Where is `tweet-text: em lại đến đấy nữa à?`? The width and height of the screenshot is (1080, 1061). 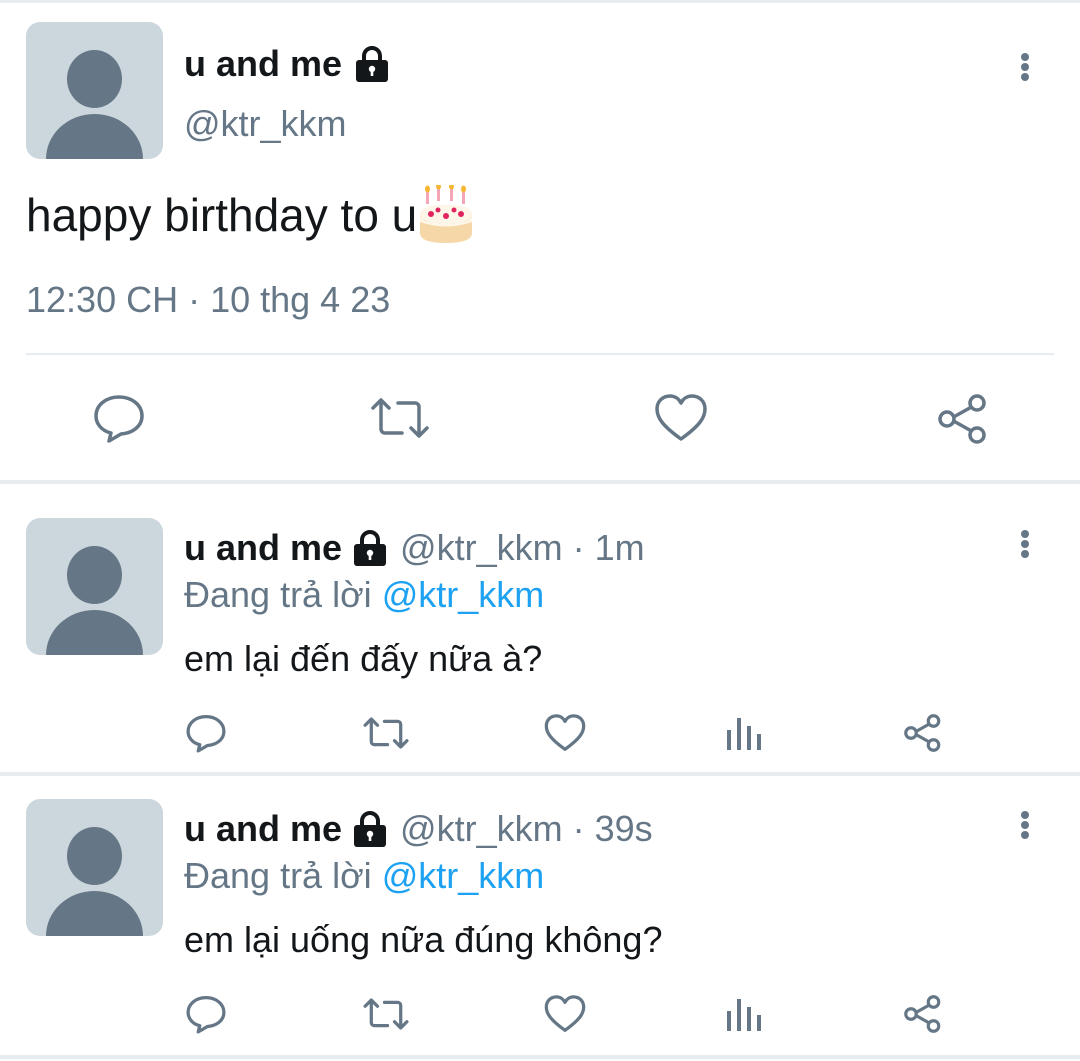
tweet-text: em lại đến đấy nữa à? is located at coordinates (363, 658).